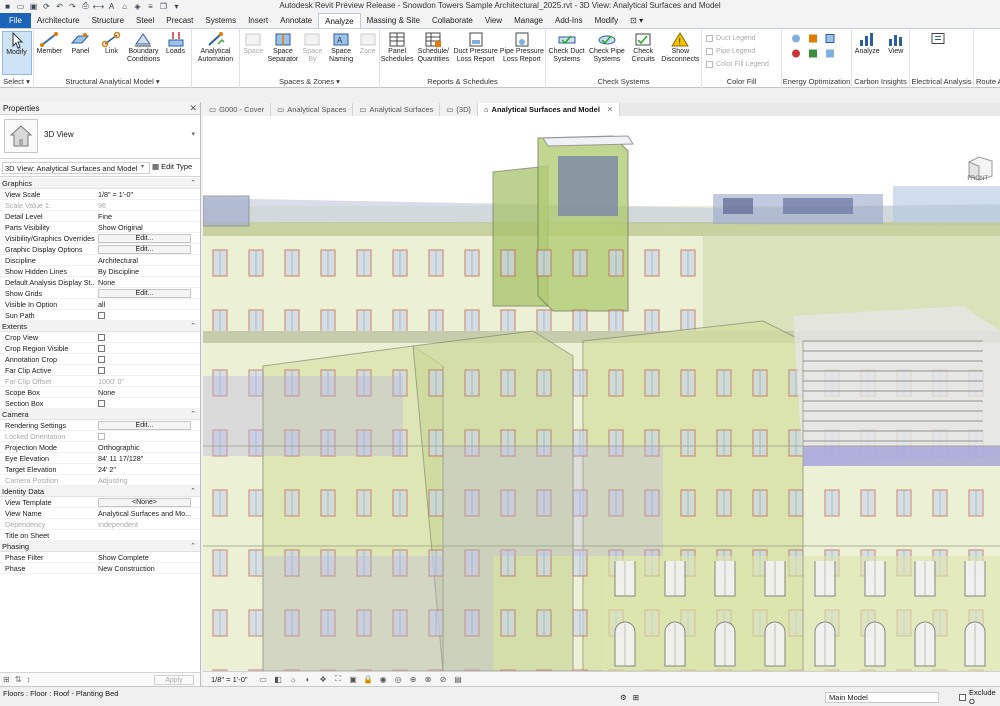 The width and height of the screenshot is (1000, 706). I want to click on modify-button: Modify, so click(16, 53).